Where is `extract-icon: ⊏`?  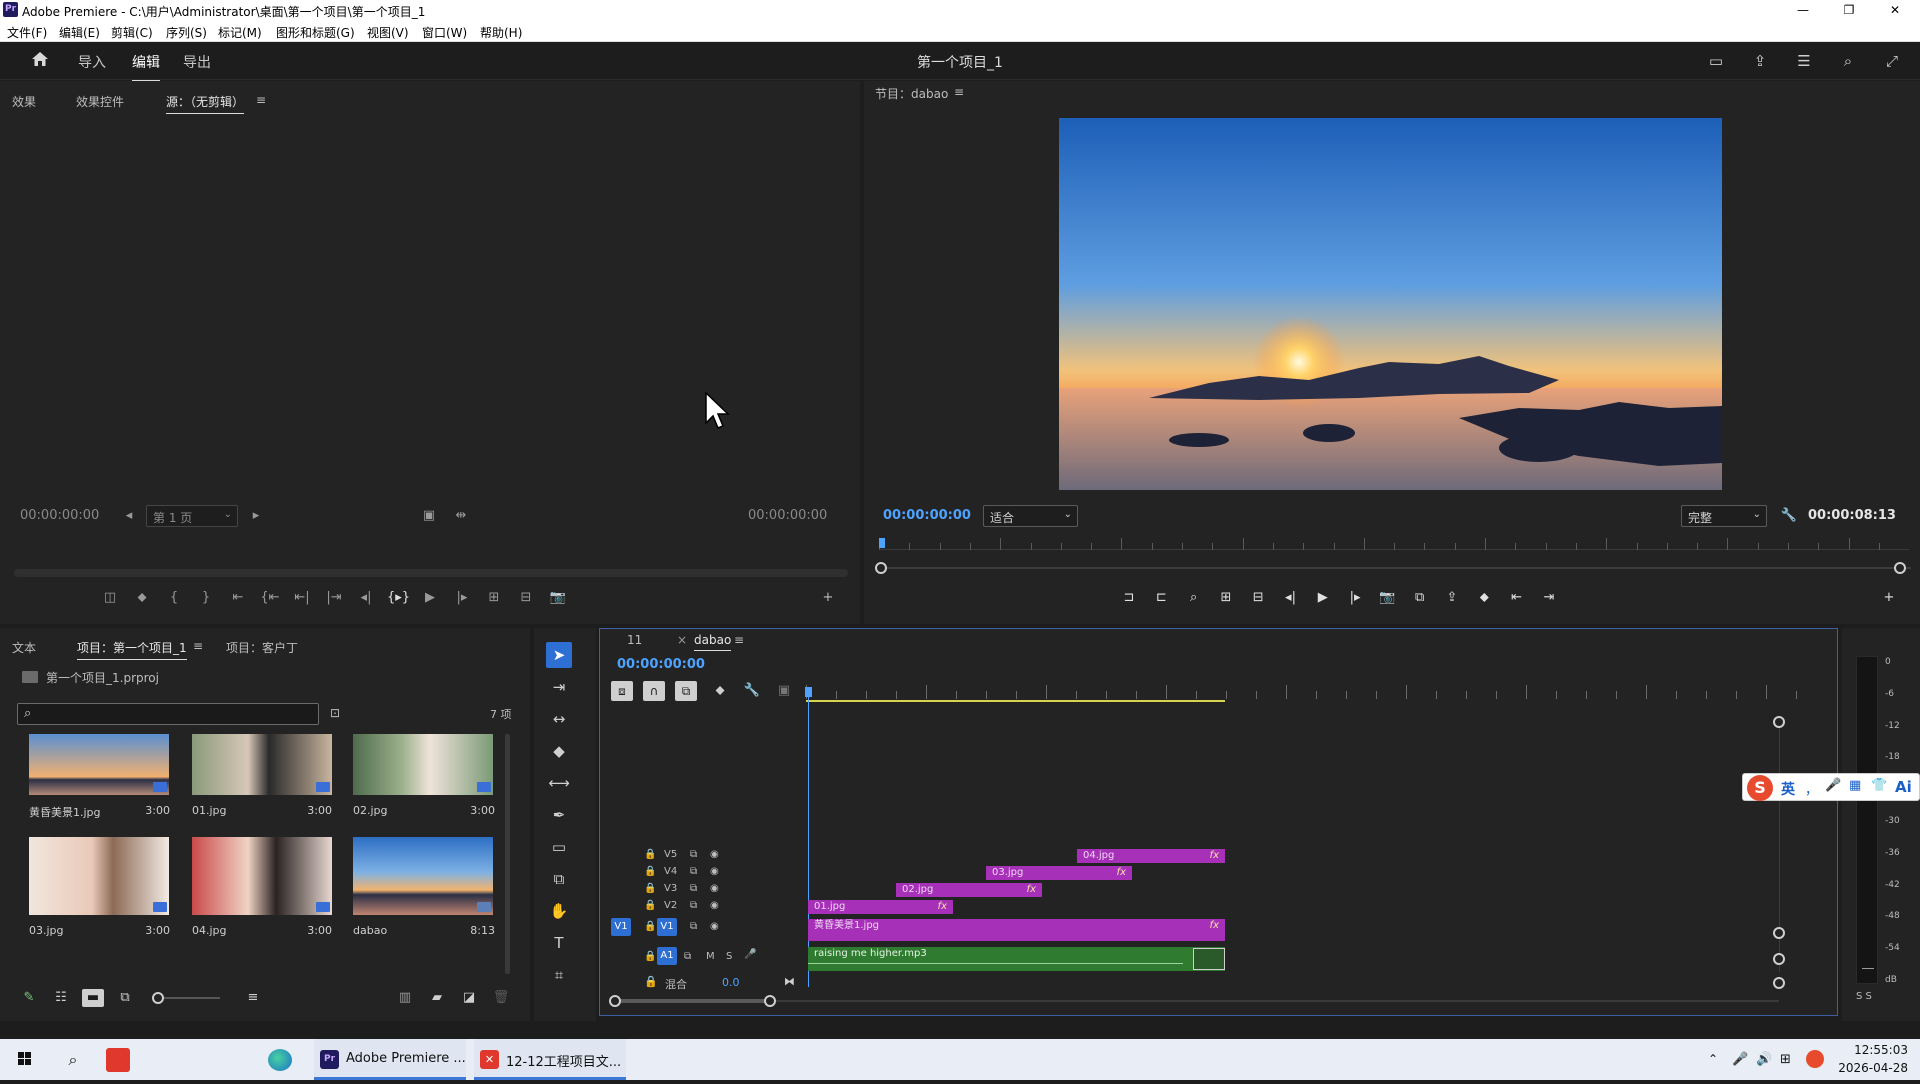
extract-icon: ⊏ is located at coordinates (1161, 598).